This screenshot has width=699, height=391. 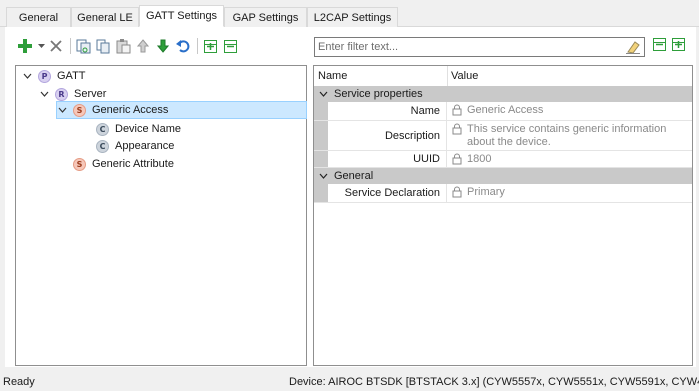 I want to click on tree-item-device-name: C Device Name, so click(x=138, y=129).